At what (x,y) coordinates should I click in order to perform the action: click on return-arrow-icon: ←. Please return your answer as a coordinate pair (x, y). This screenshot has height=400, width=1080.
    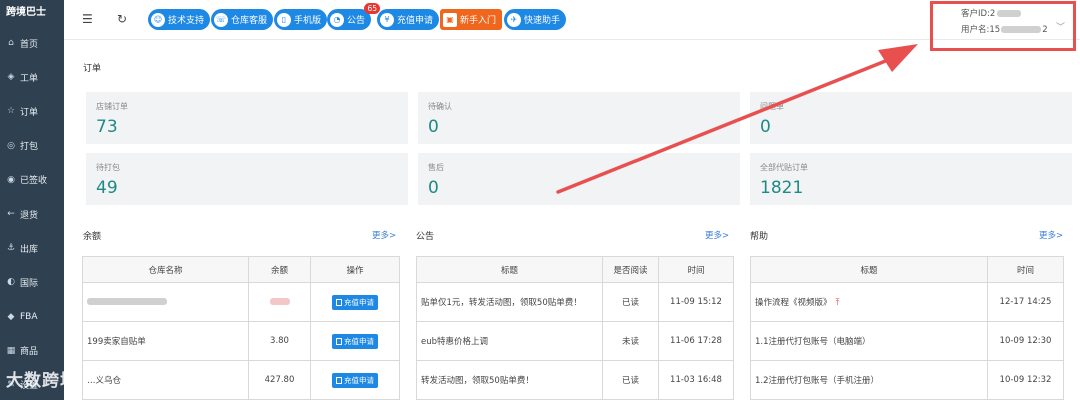
    Looking at the image, I should click on (11, 214).